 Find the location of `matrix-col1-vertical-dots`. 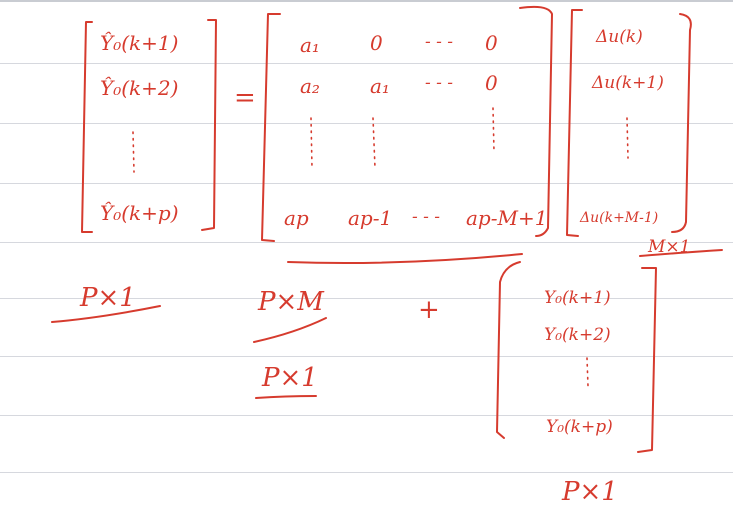

matrix-col1-vertical-dots is located at coordinates (311, 143).